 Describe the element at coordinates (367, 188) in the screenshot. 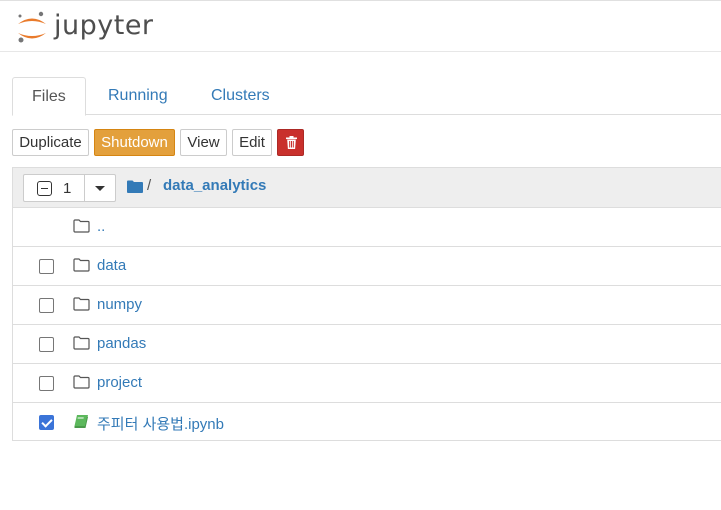

I see `file-list-header: 1 / data_analytics` at that location.